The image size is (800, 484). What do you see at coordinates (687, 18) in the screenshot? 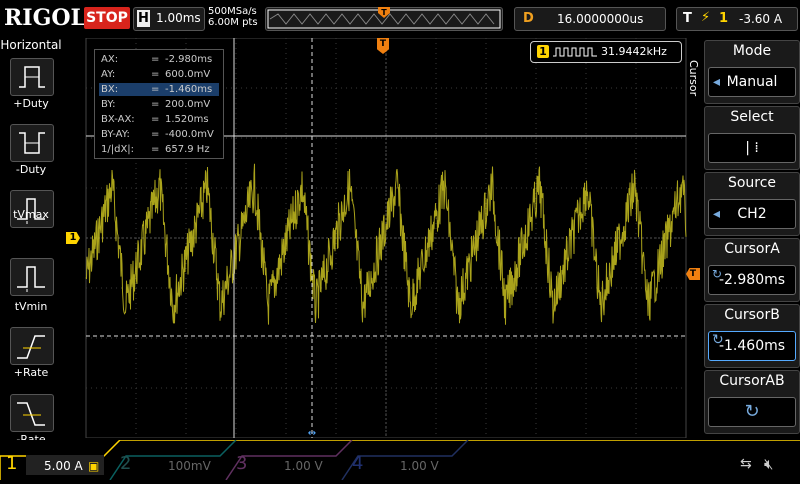
I see `trigger-key: T` at bounding box center [687, 18].